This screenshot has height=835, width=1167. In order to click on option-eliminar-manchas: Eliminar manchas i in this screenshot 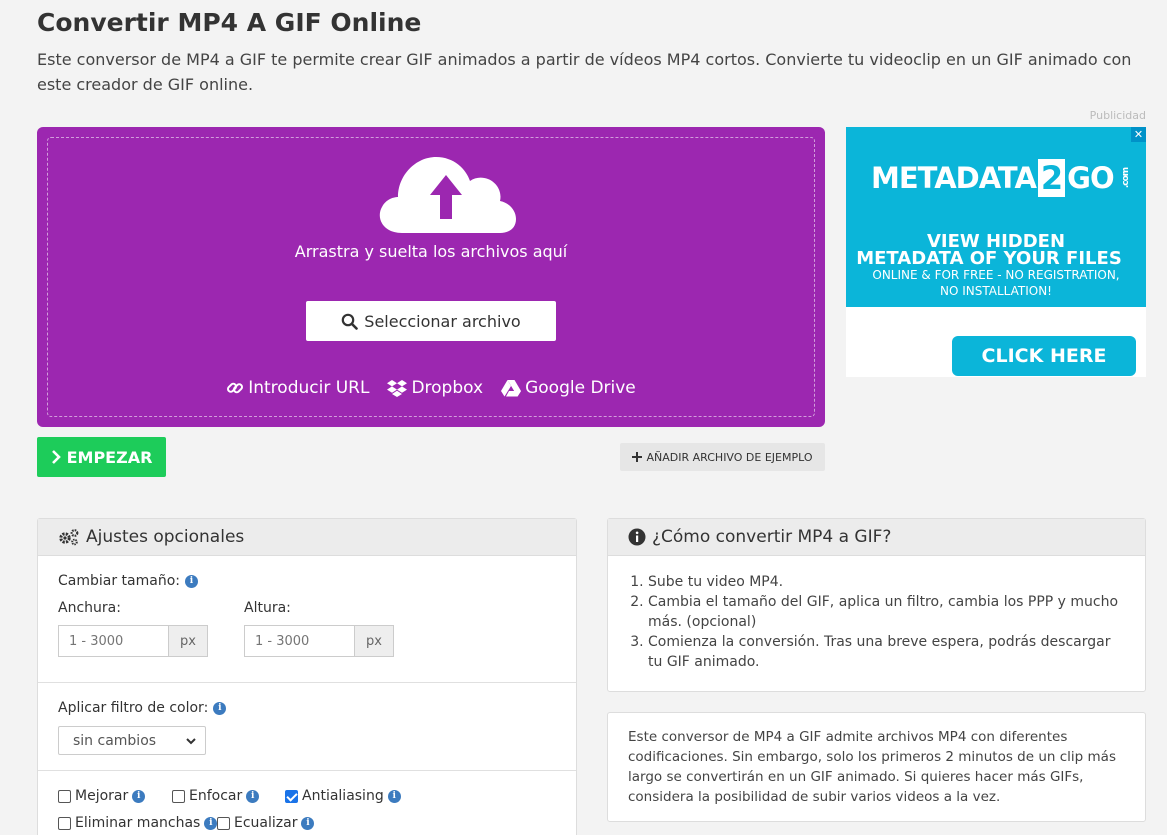, I will do `click(138, 823)`.